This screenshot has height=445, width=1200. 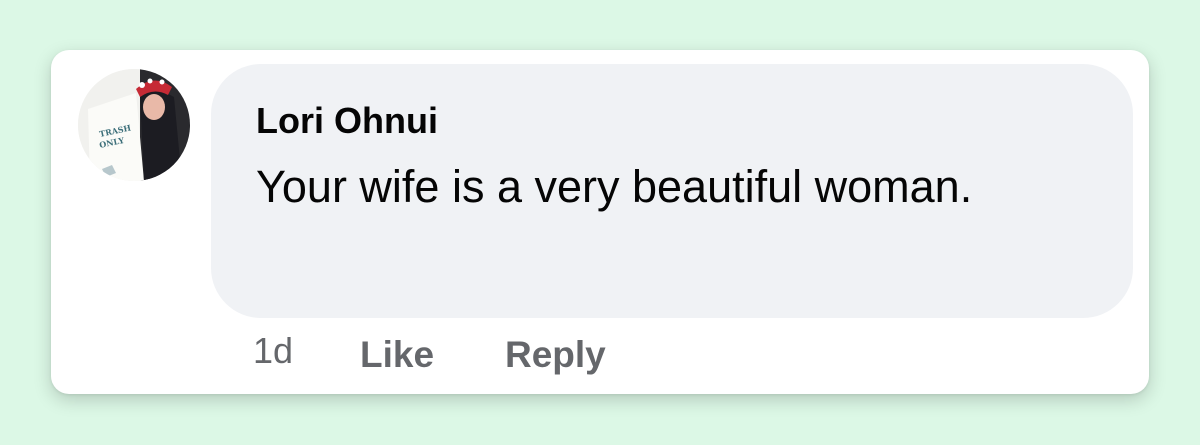 What do you see at coordinates (555, 355) in the screenshot?
I see `reply-button: Reply` at bounding box center [555, 355].